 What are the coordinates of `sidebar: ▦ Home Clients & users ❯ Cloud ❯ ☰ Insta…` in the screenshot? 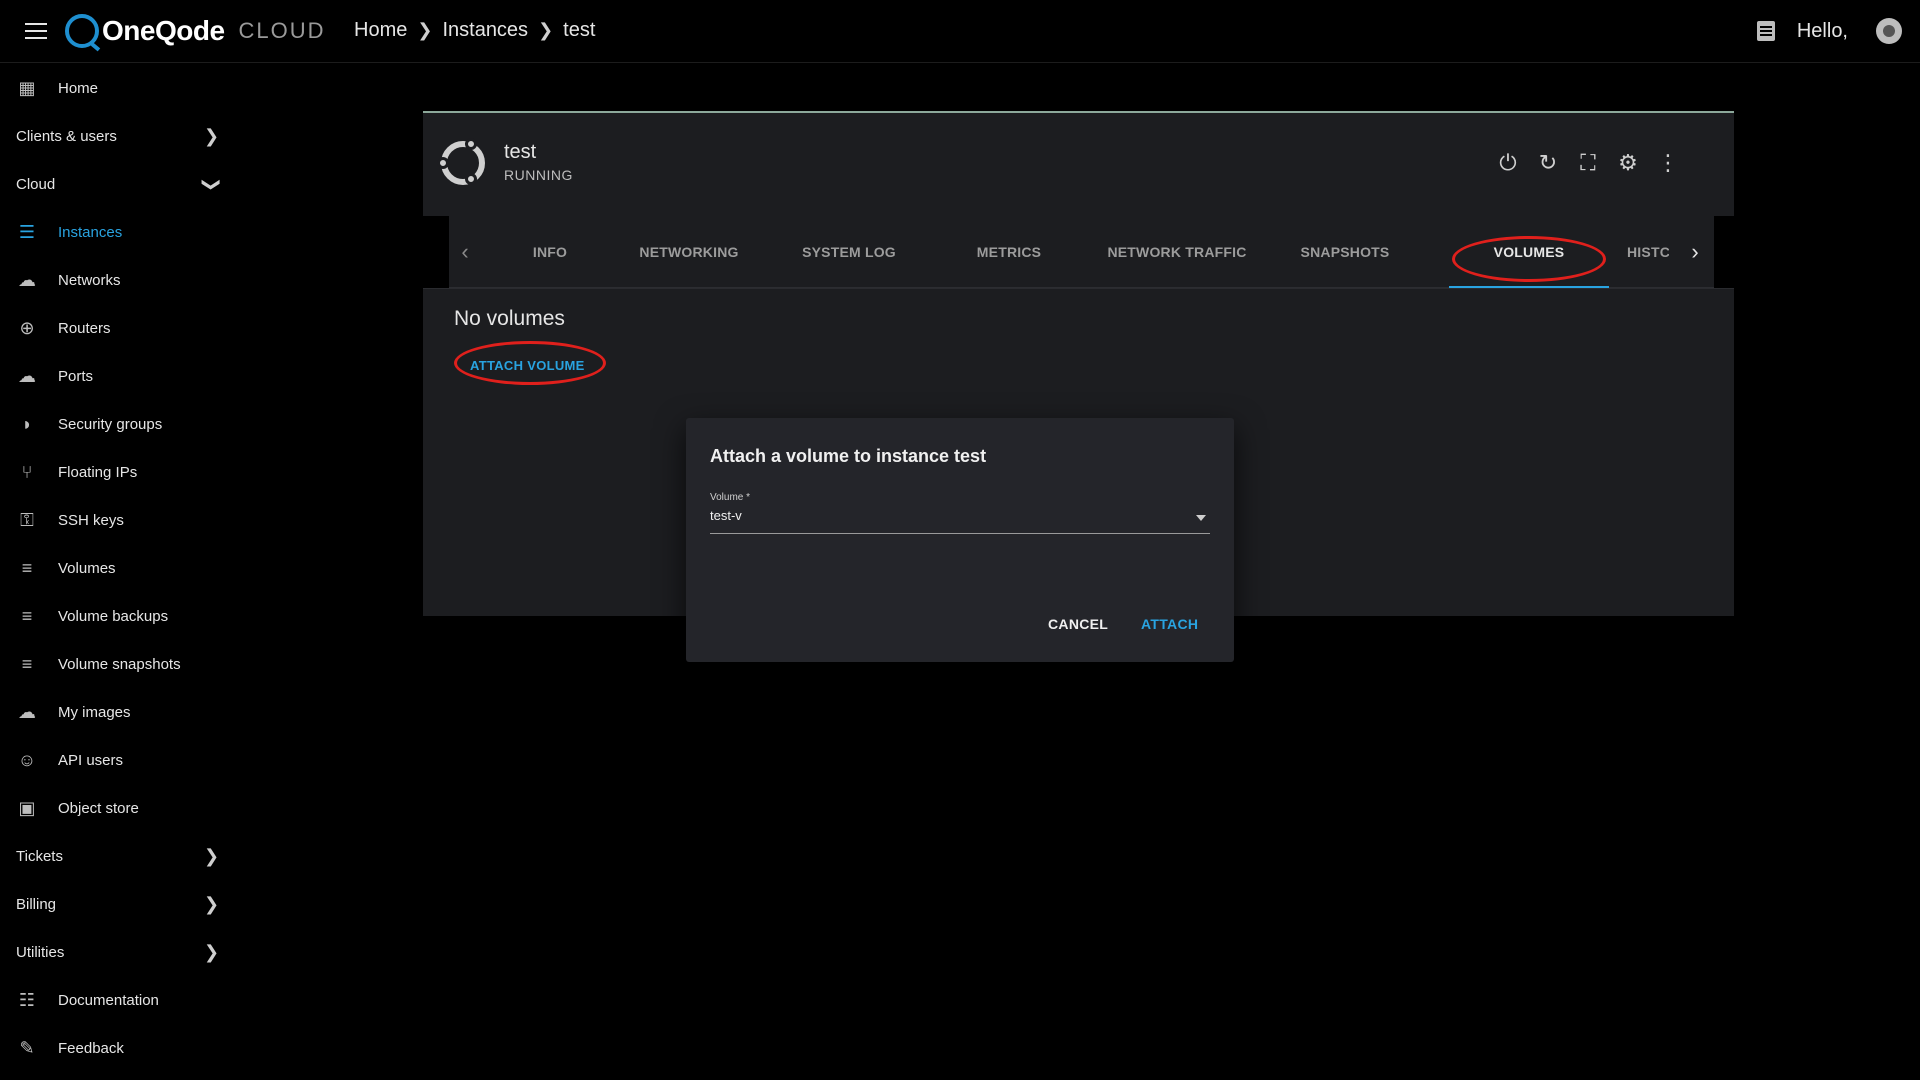 It's located at (115, 572).